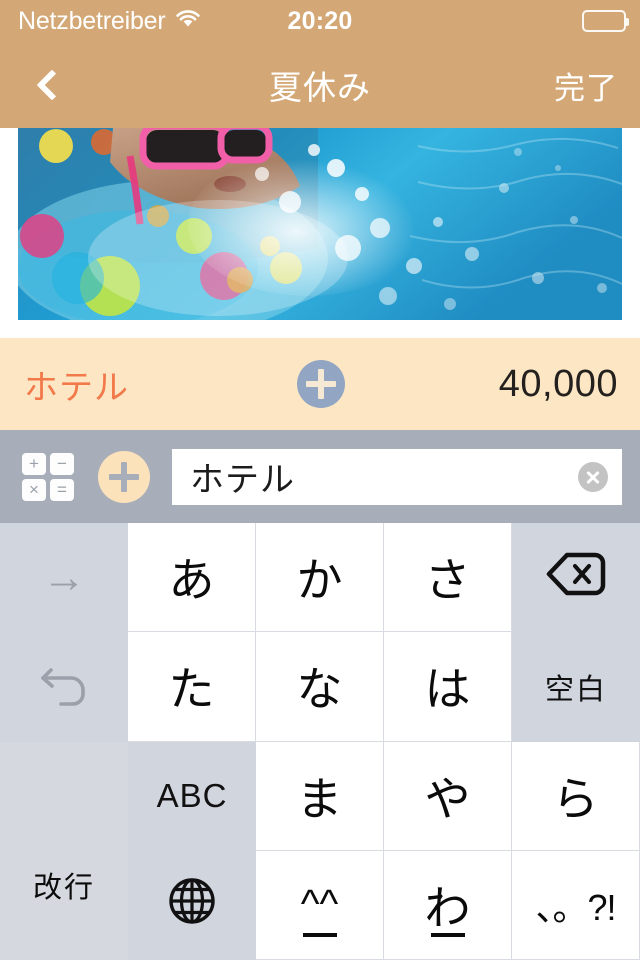 The image size is (640, 960). Describe the element at coordinates (447, 935) in the screenshot. I see `wa-underscore` at that location.